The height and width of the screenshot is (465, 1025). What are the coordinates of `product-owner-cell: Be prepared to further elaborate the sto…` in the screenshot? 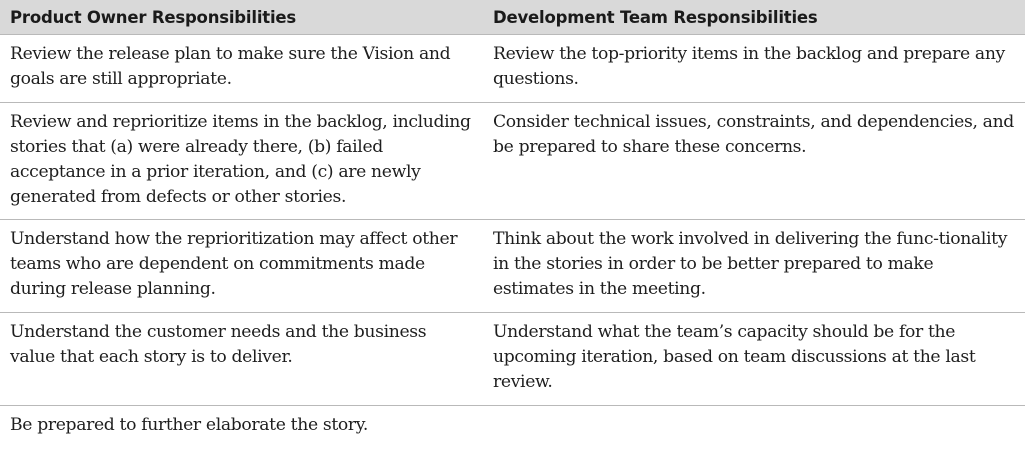 It's located at (242, 428).